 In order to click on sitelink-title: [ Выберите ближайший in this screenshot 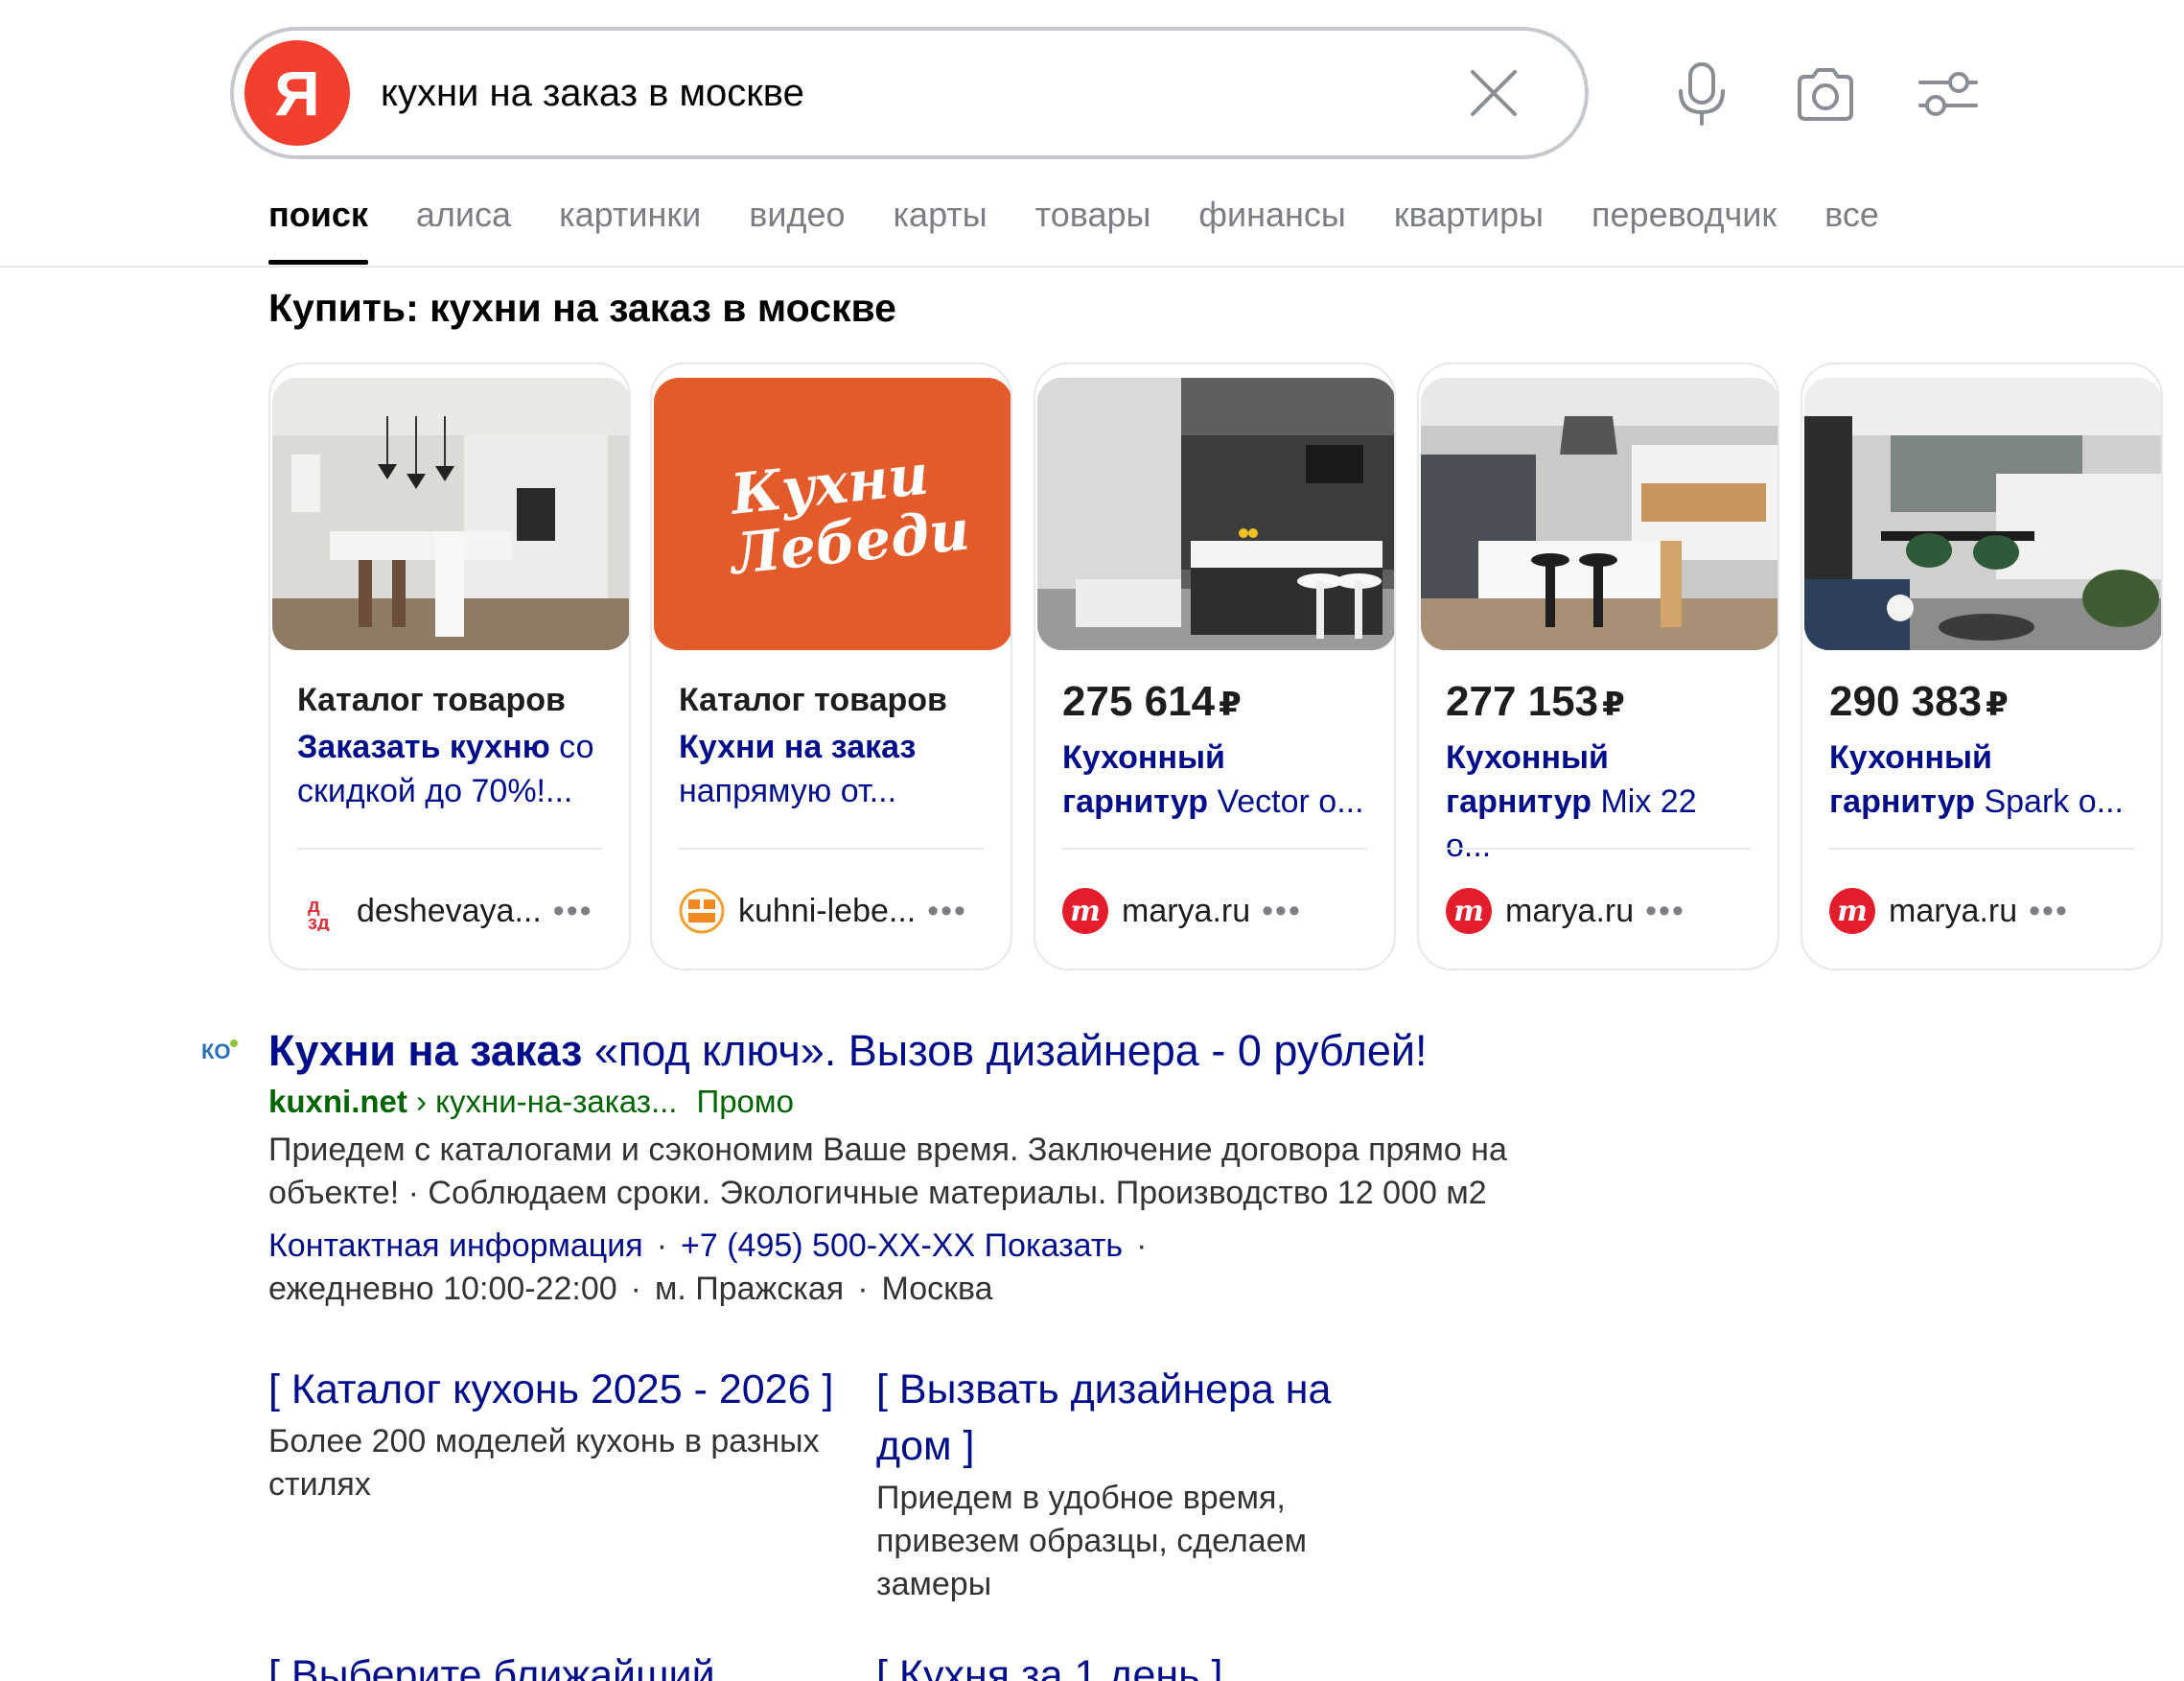, I will do `click(565, 1664)`.